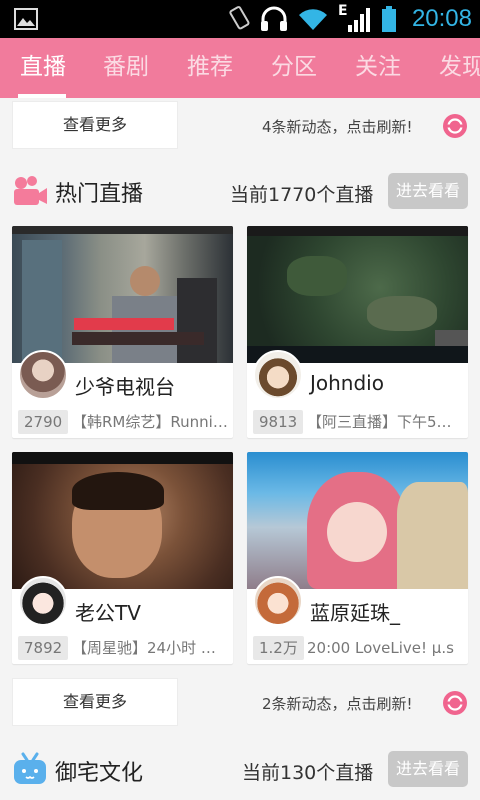  Describe the element at coordinates (308, 773) in the screenshot. I see `live-count: 当前130个直播` at that location.